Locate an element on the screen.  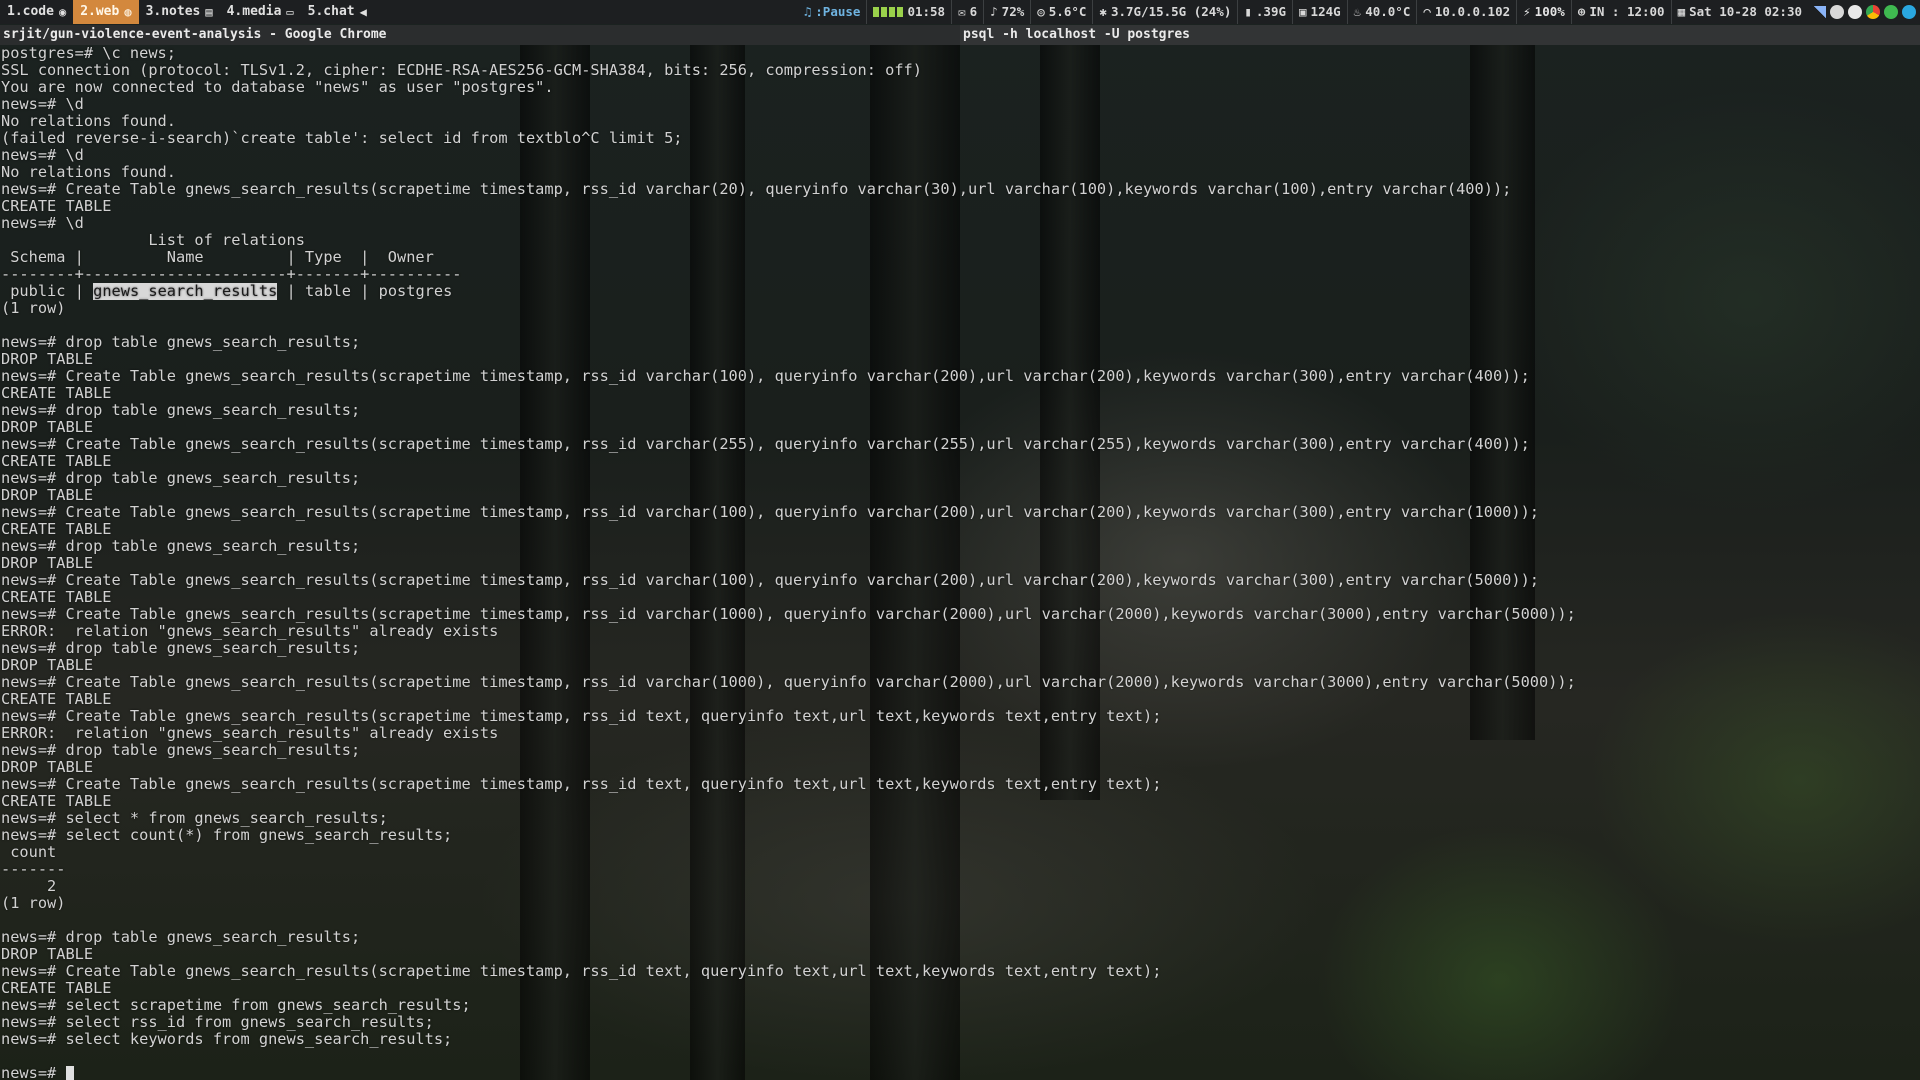
prompt-line: news=# is located at coordinates (960, 1072).